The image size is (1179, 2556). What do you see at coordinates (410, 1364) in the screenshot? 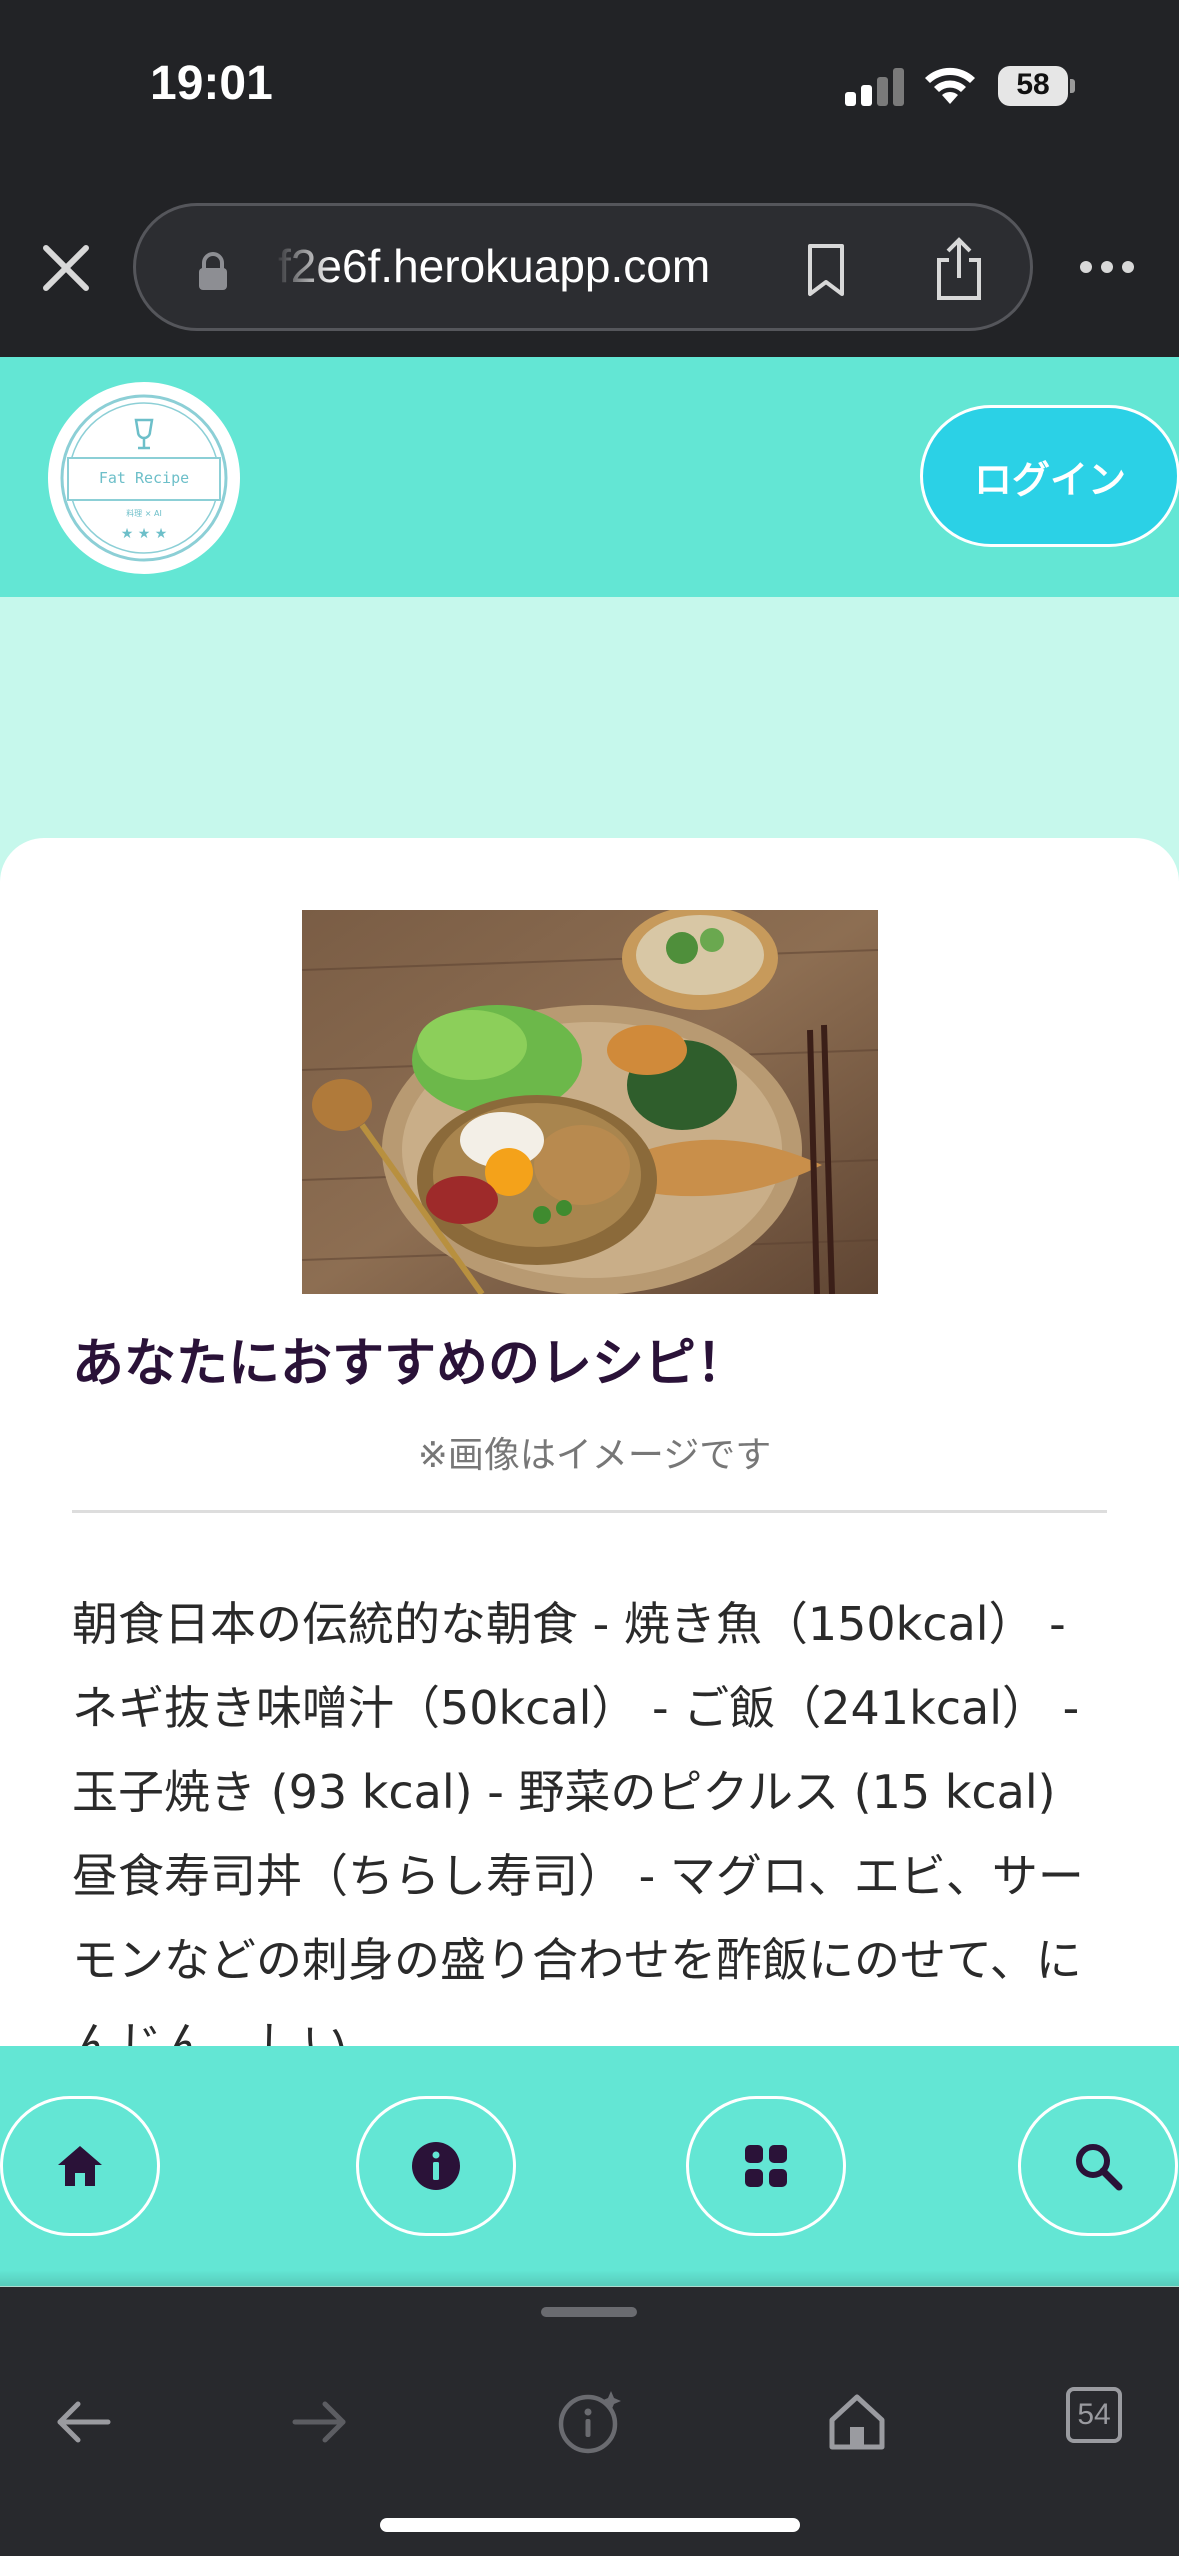
I see `recipe-title: あなたにおすすめのレシピ！` at bounding box center [410, 1364].